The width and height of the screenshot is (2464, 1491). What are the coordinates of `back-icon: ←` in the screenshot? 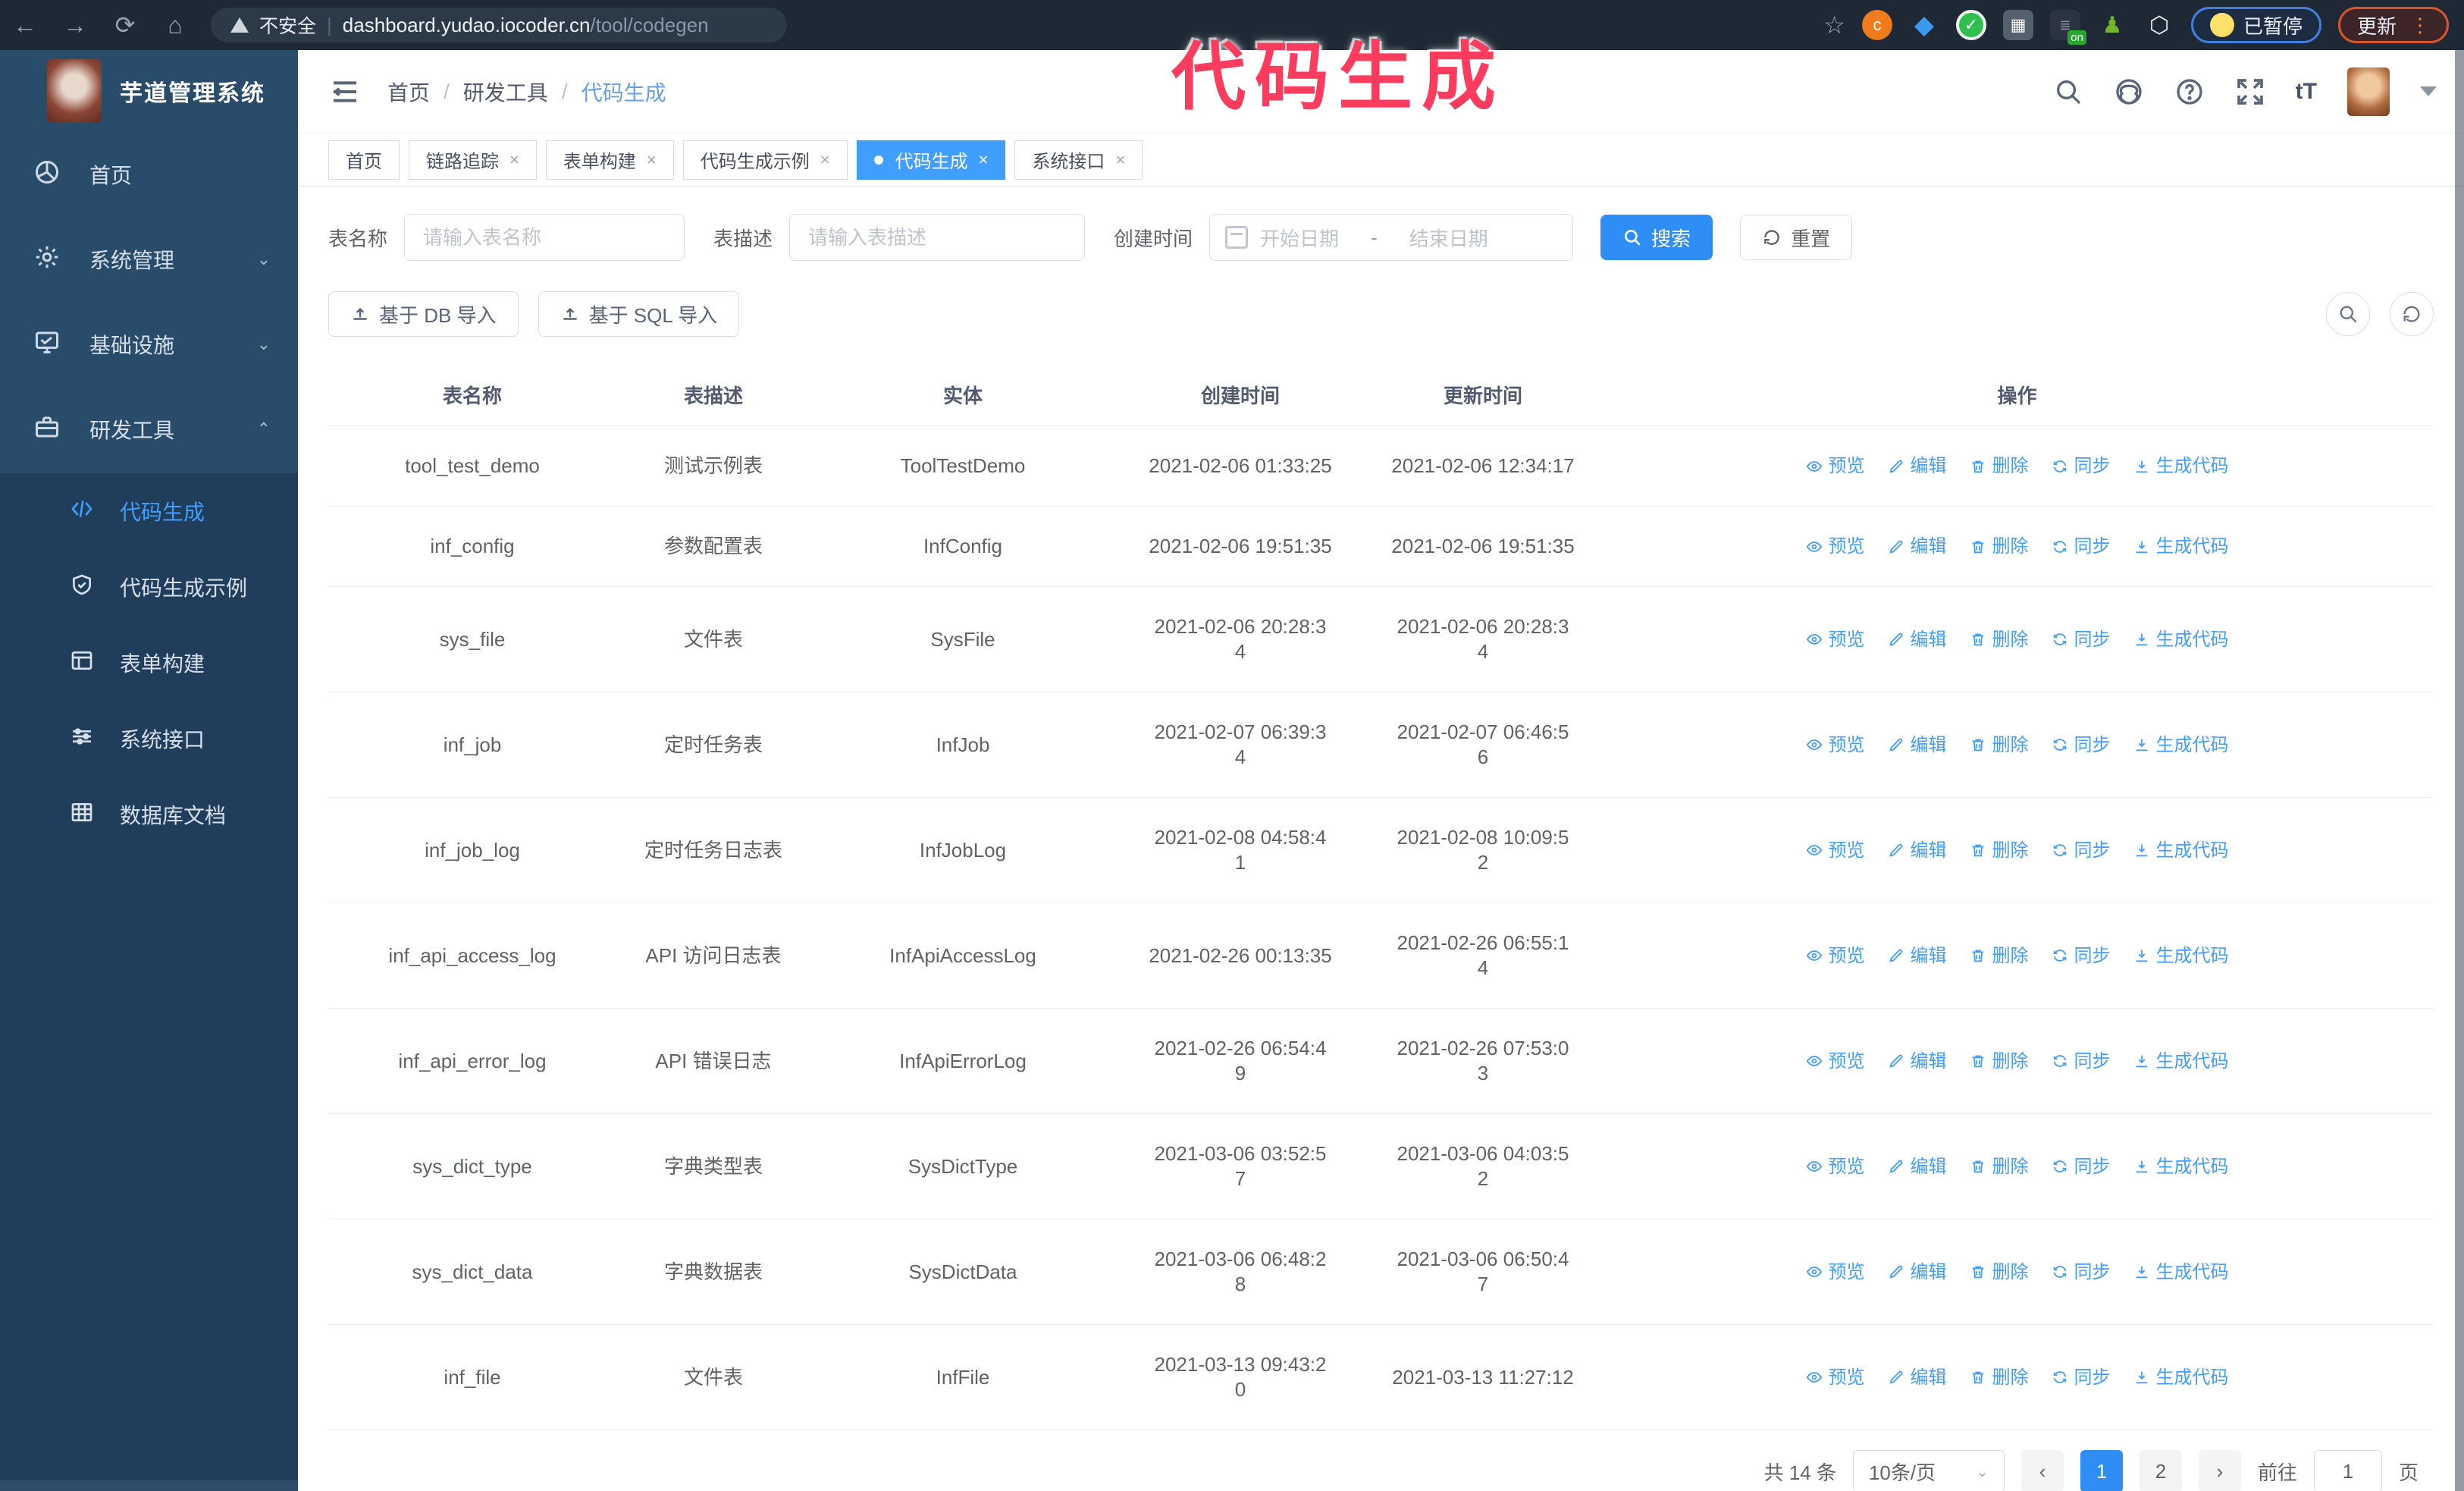 It's located at (25, 25).